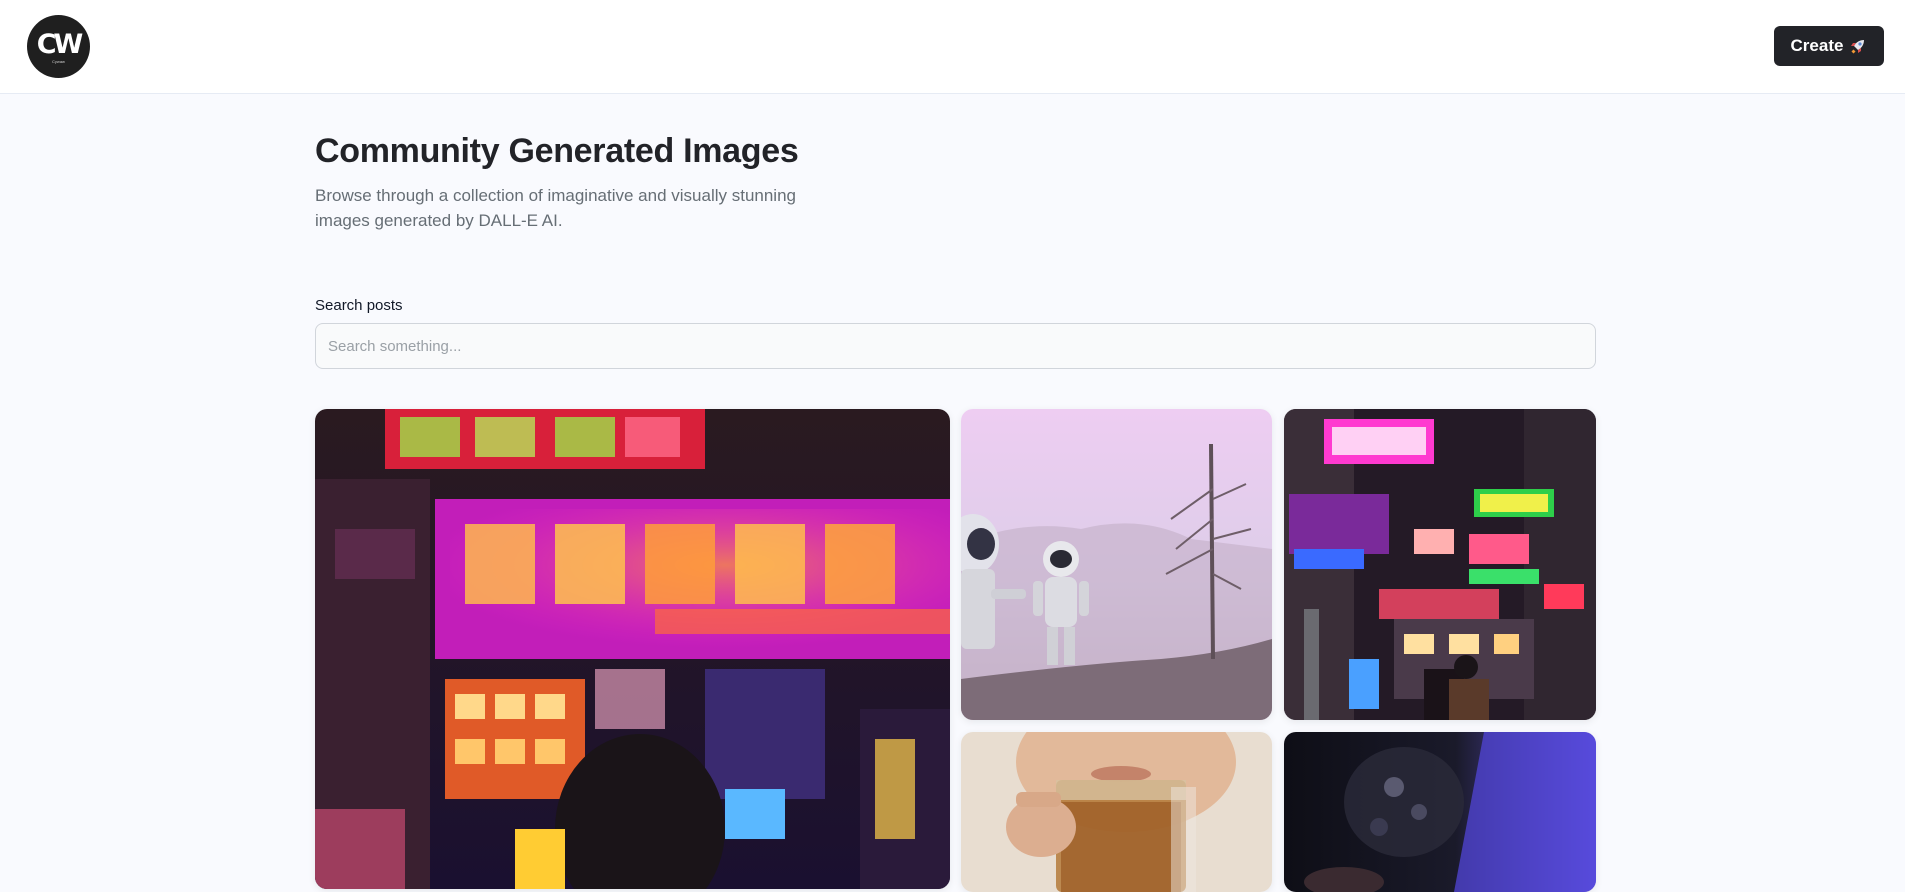 Image resolution: width=1905 pixels, height=892 pixels. I want to click on logo: CW Cywaw, so click(58, 46).